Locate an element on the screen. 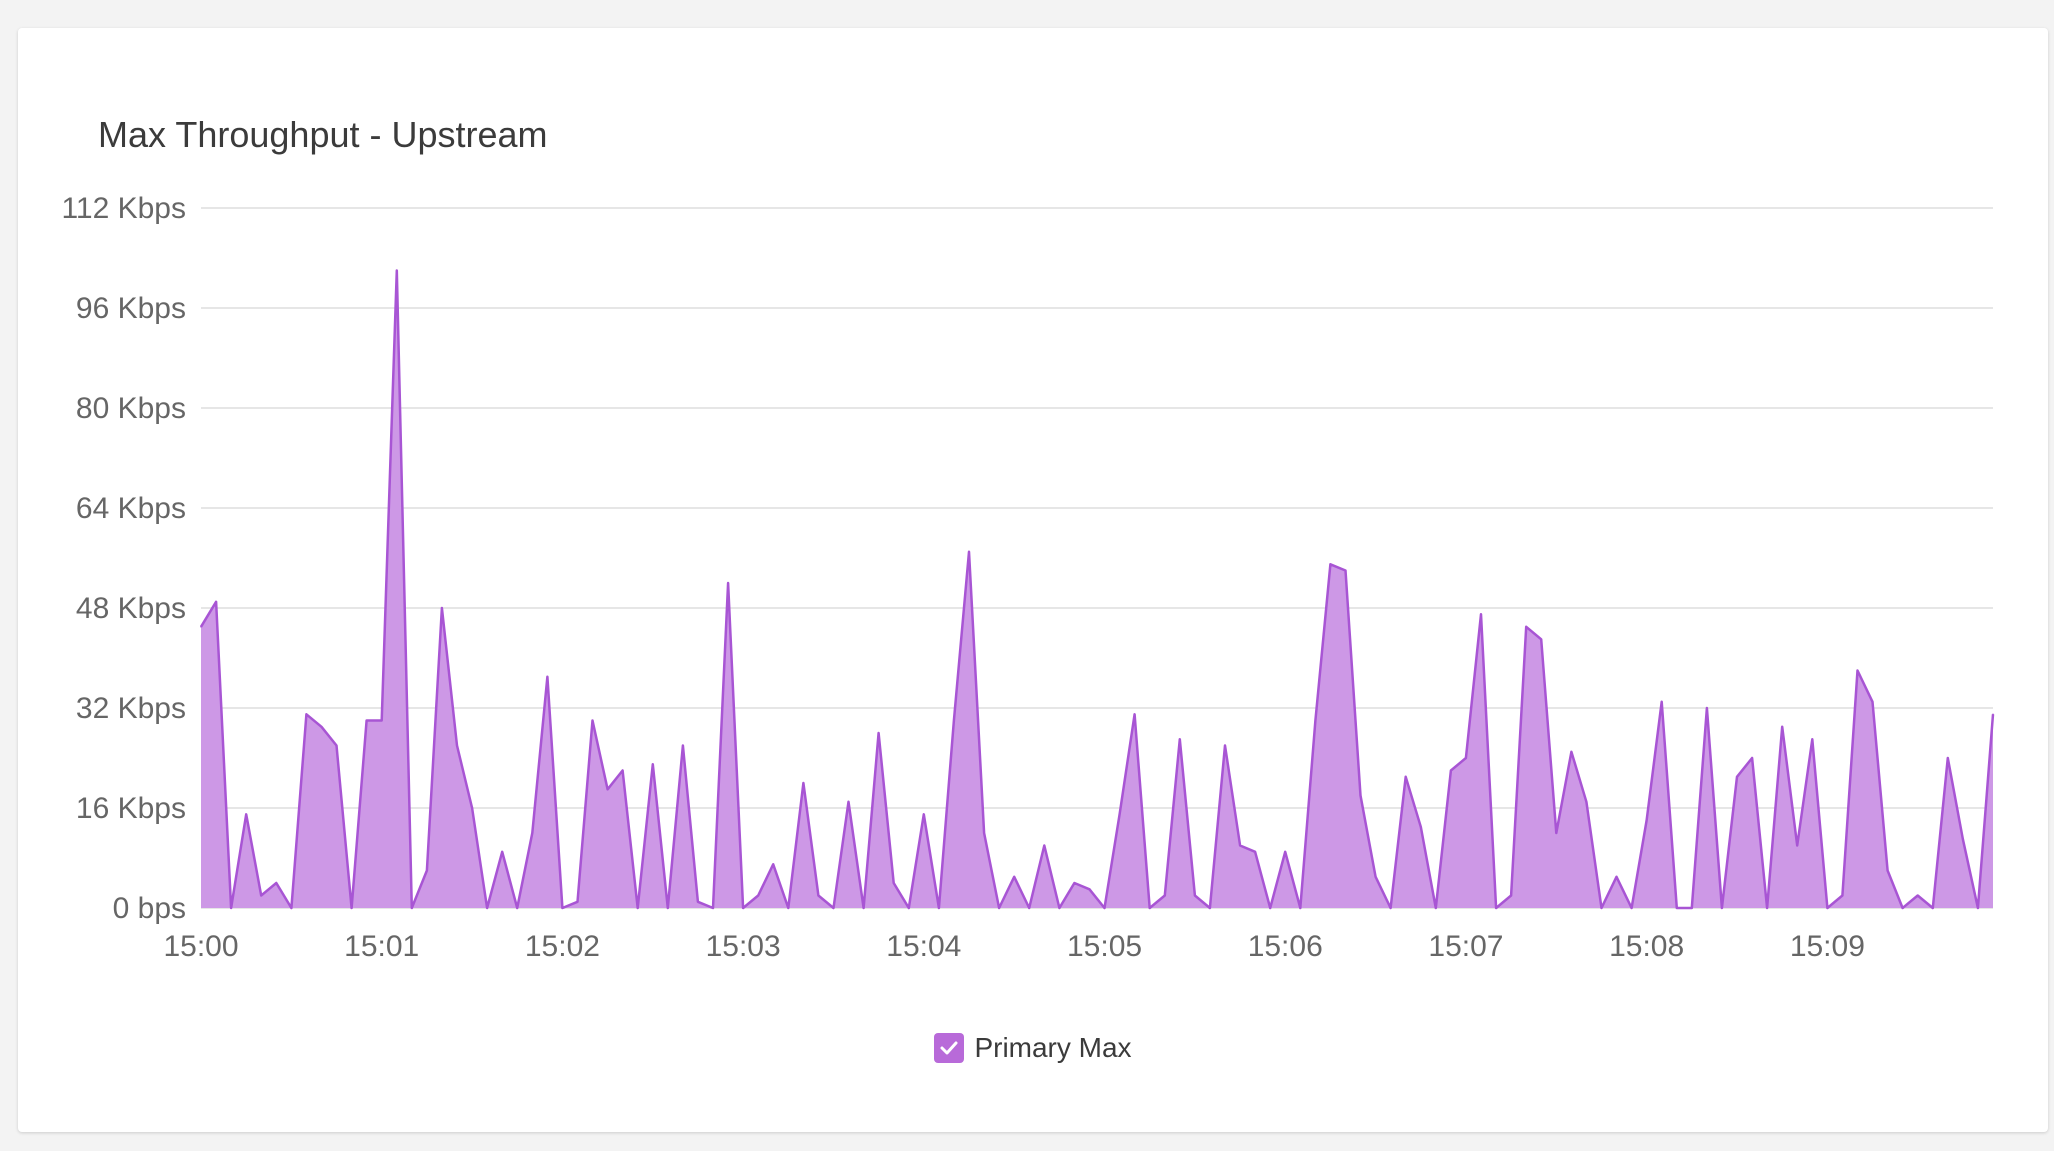  y-tick-label: 96 Kbps is located at coordinates (131, 308).